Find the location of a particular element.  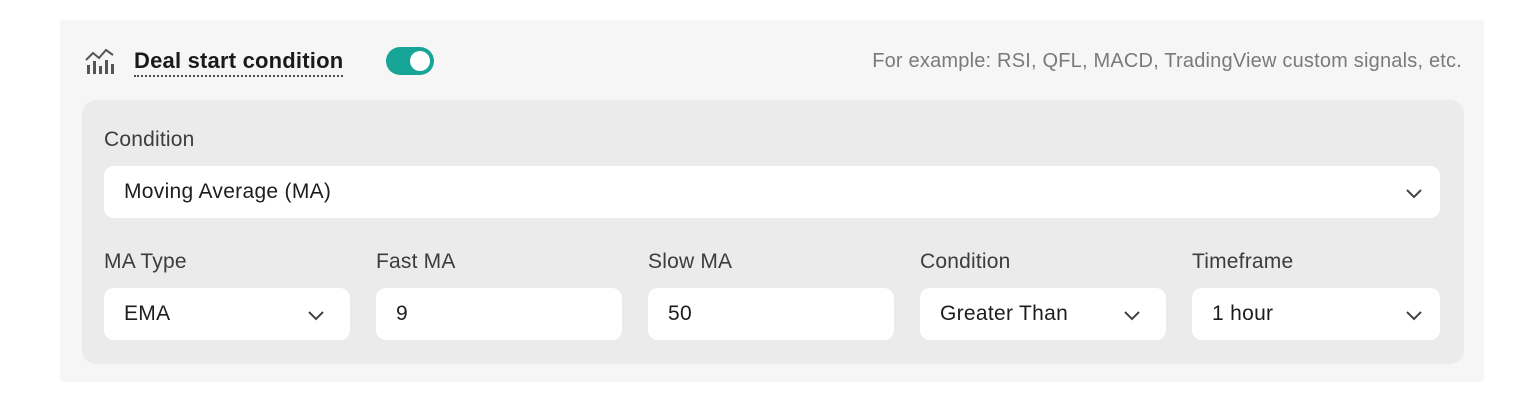

slow-ma-label: Slow MA is located at coordinates (690, 261).